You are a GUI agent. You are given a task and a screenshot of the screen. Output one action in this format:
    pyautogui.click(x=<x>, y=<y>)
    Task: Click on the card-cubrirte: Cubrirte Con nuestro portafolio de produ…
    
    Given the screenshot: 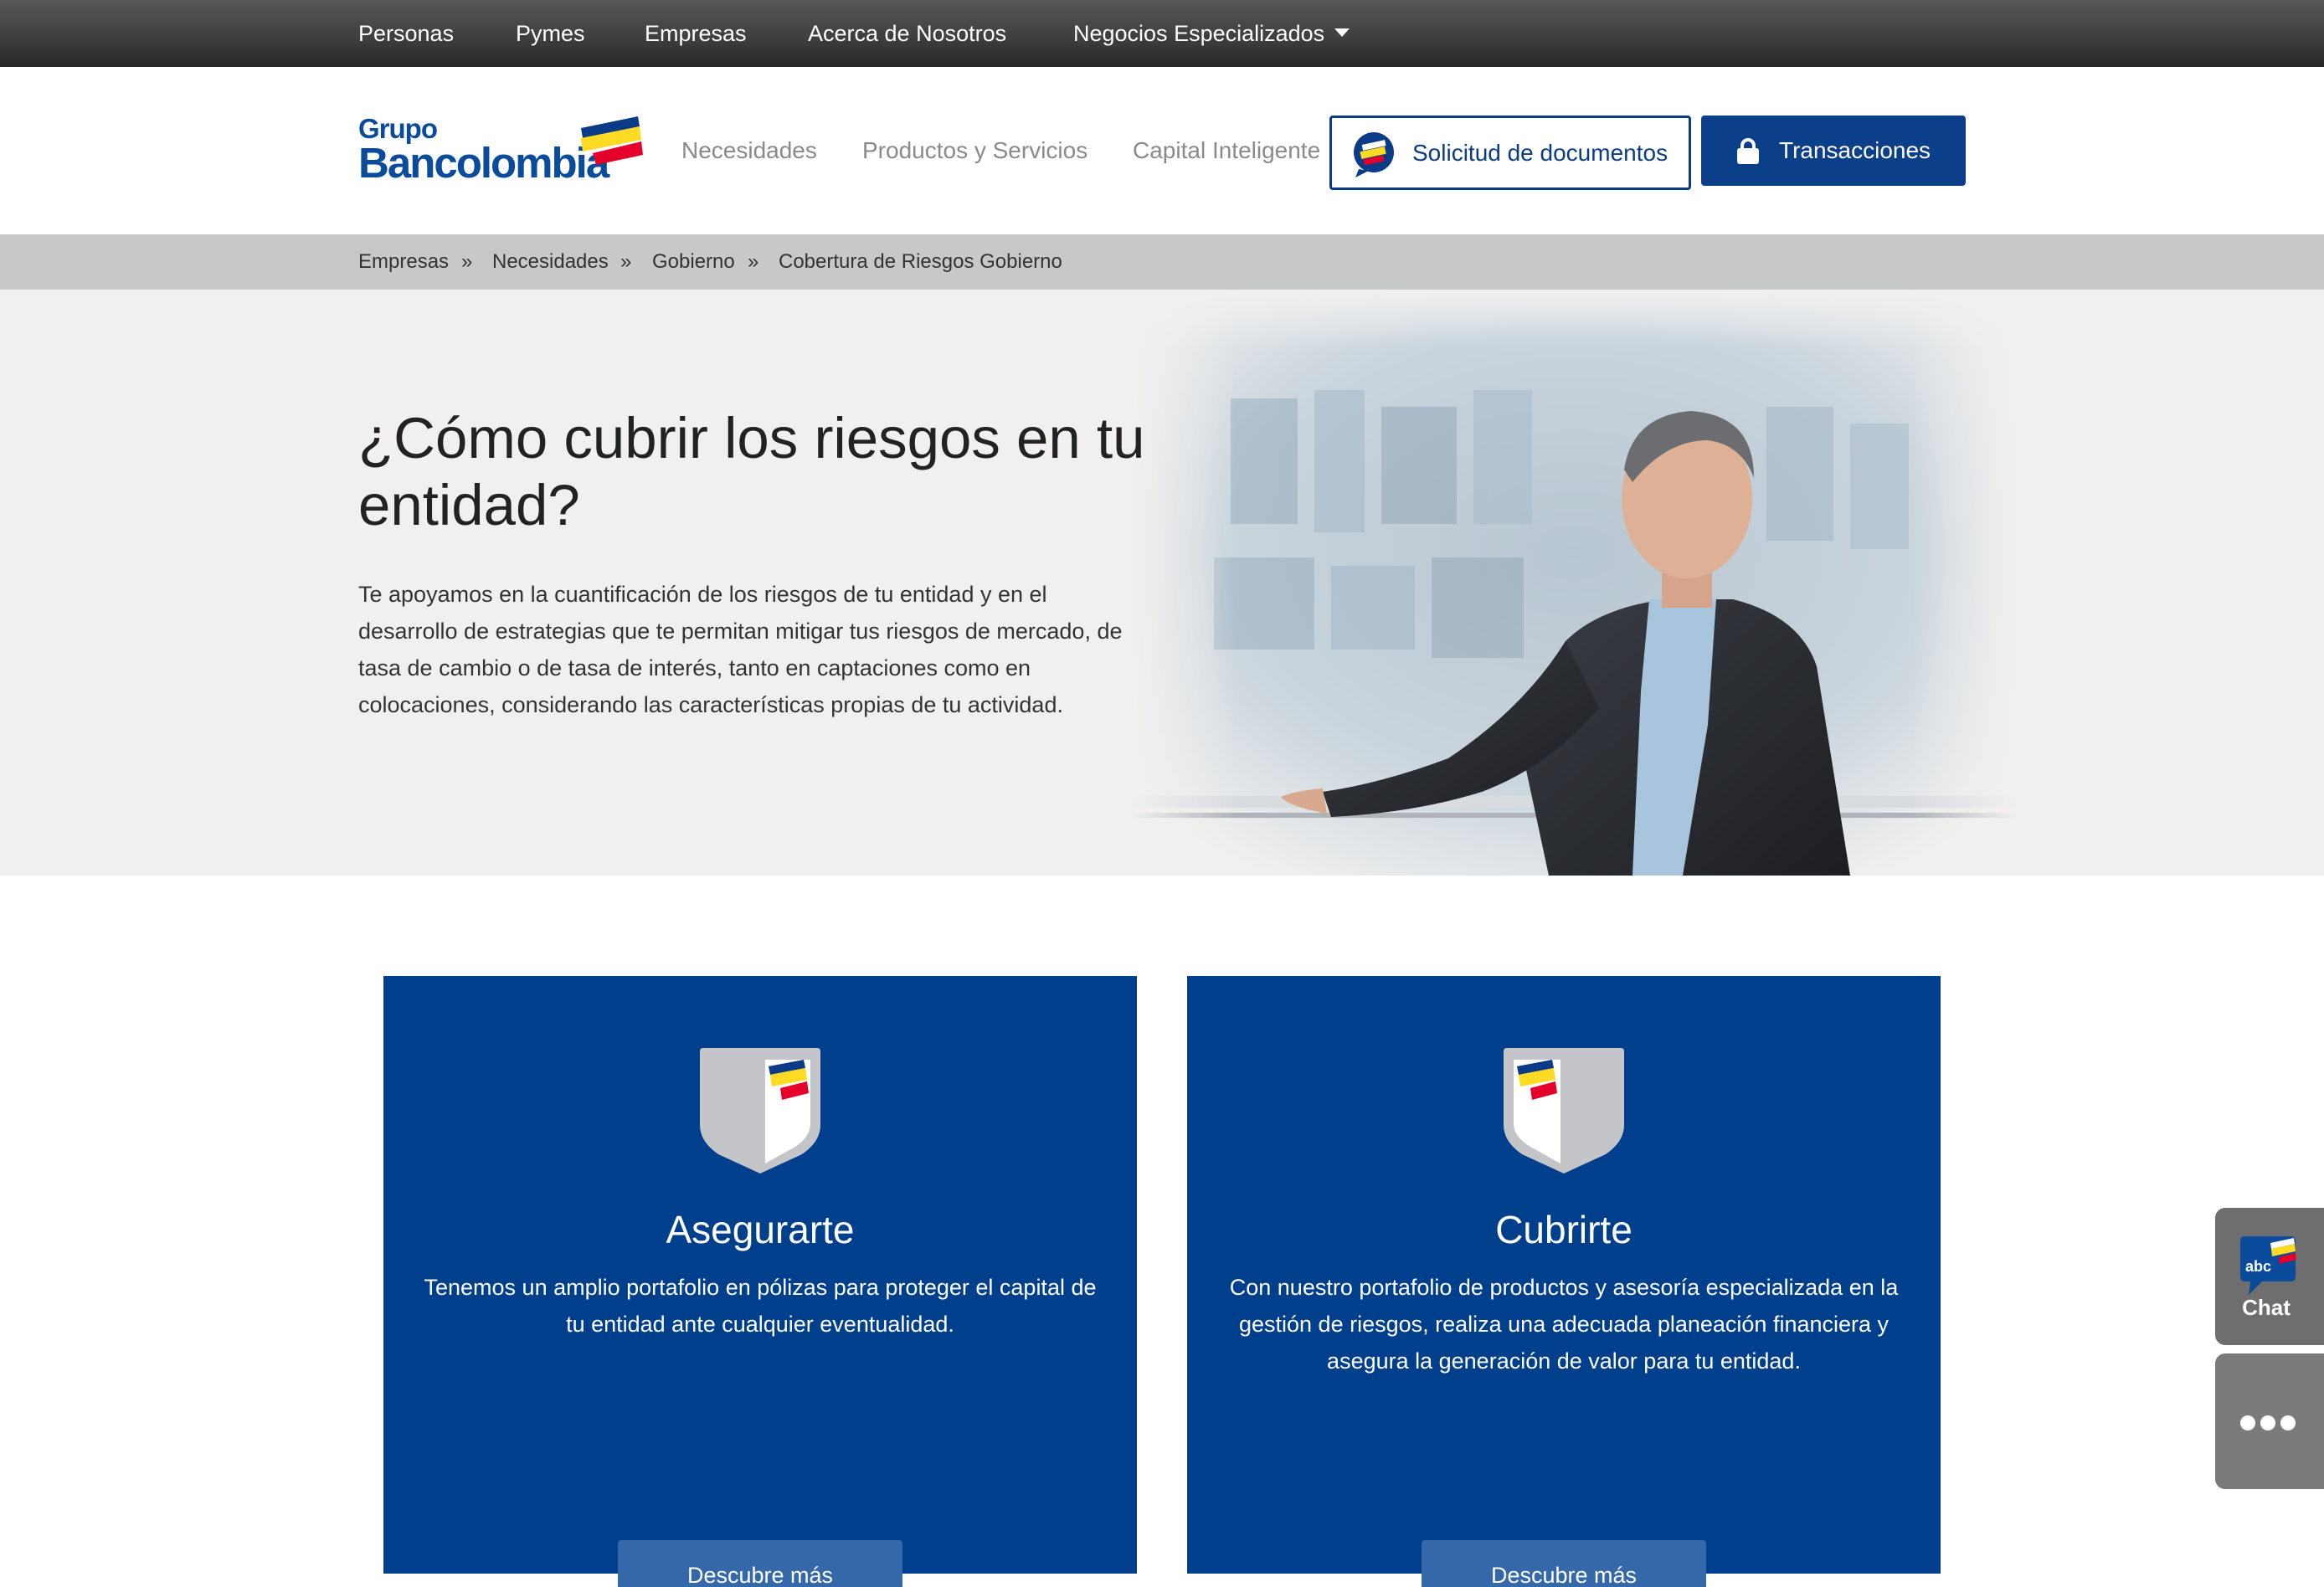 What is the action you would take?
    pyautogui.click(x=1564, y=1281)
    